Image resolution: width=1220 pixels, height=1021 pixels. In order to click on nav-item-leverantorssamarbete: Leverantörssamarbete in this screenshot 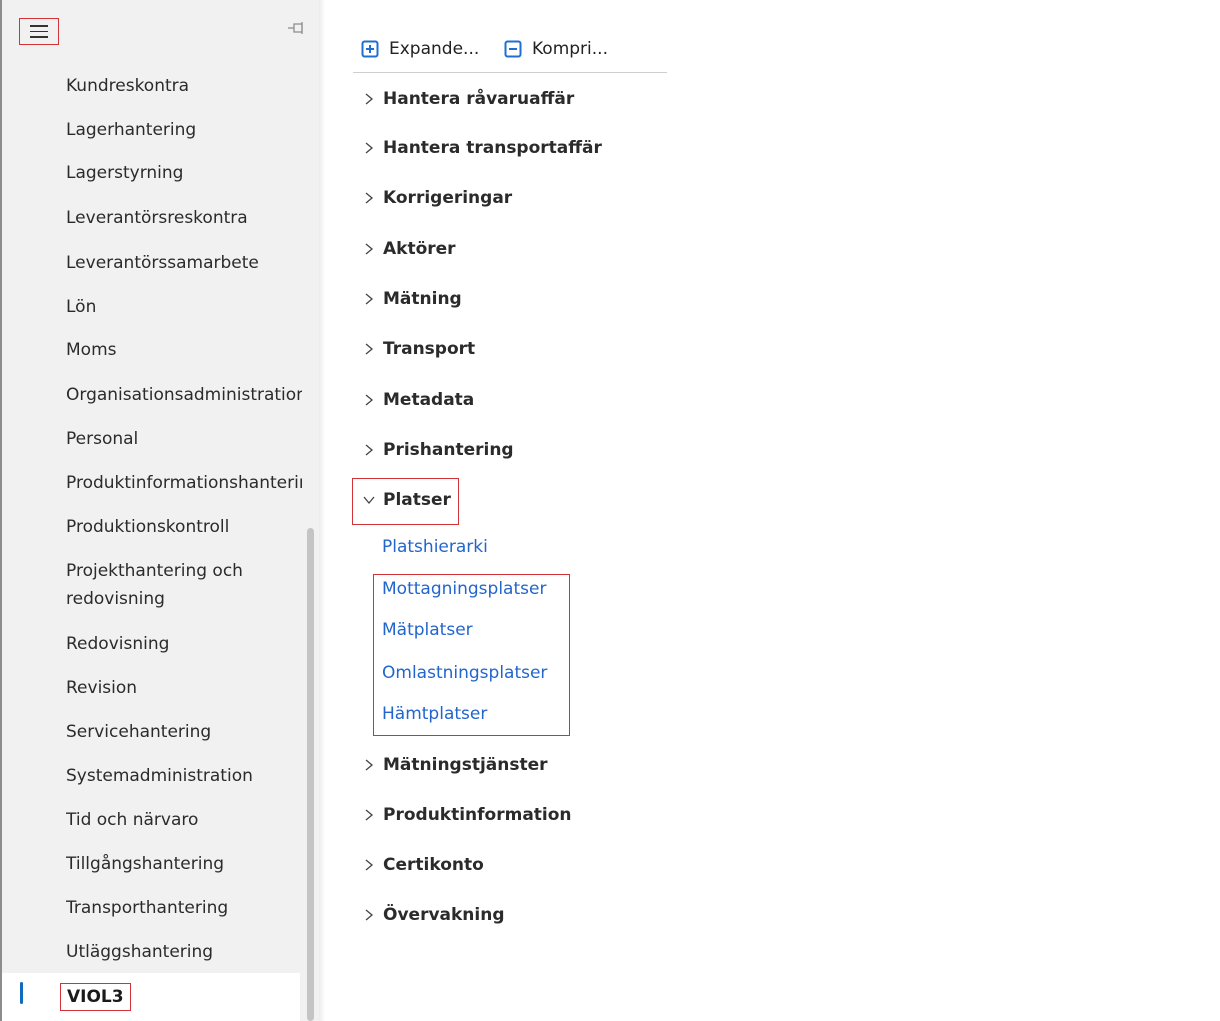, I will do `click(184, 263)`.